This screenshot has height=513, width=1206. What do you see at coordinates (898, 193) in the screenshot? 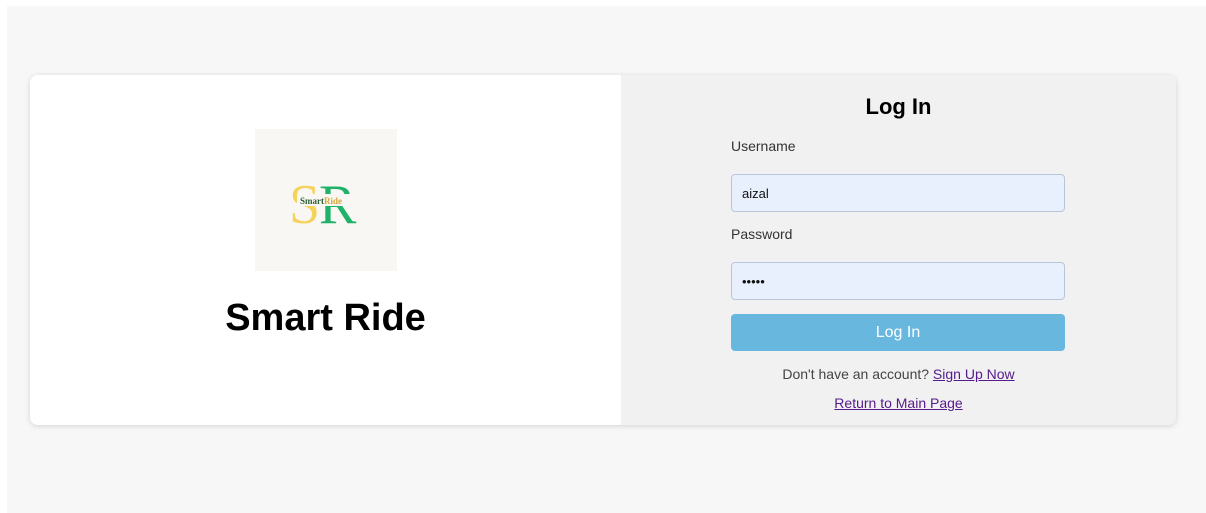
I see `username-input` at bounding box center [898, 193].